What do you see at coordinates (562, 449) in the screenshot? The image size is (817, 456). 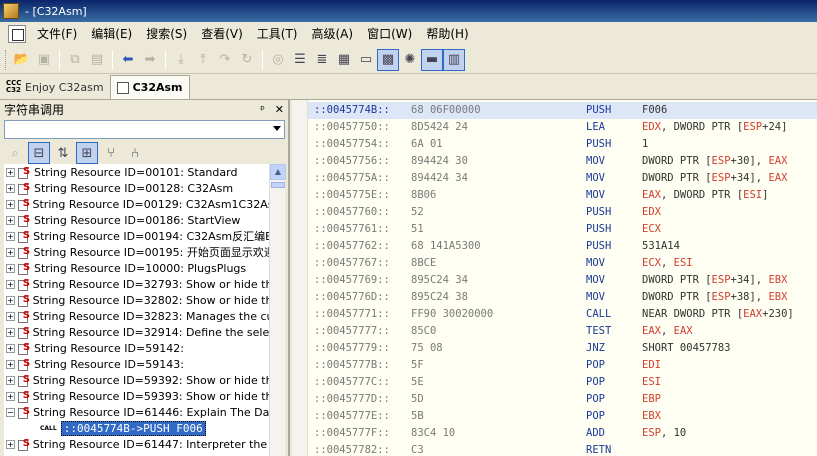 I see `disassembly-row: ::00457782:: C3 RETN` at bounding box center [562, 449].